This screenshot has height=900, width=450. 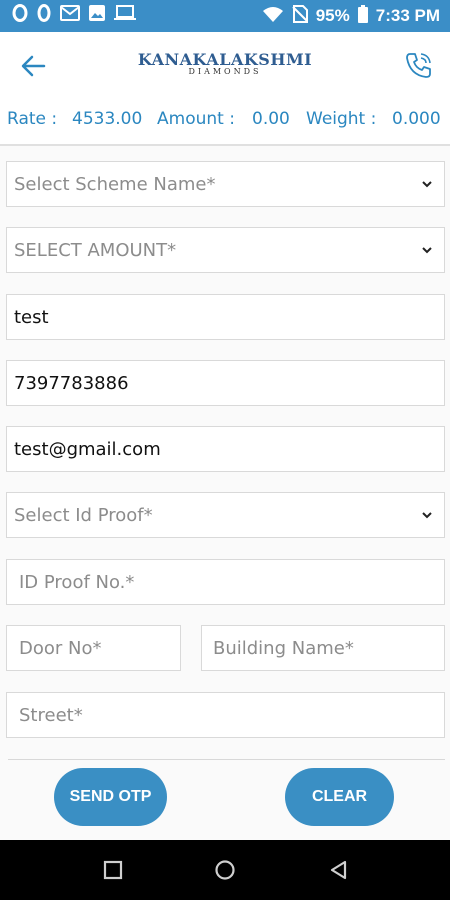 I want to click on home-icon, so click(x=225, y=870).